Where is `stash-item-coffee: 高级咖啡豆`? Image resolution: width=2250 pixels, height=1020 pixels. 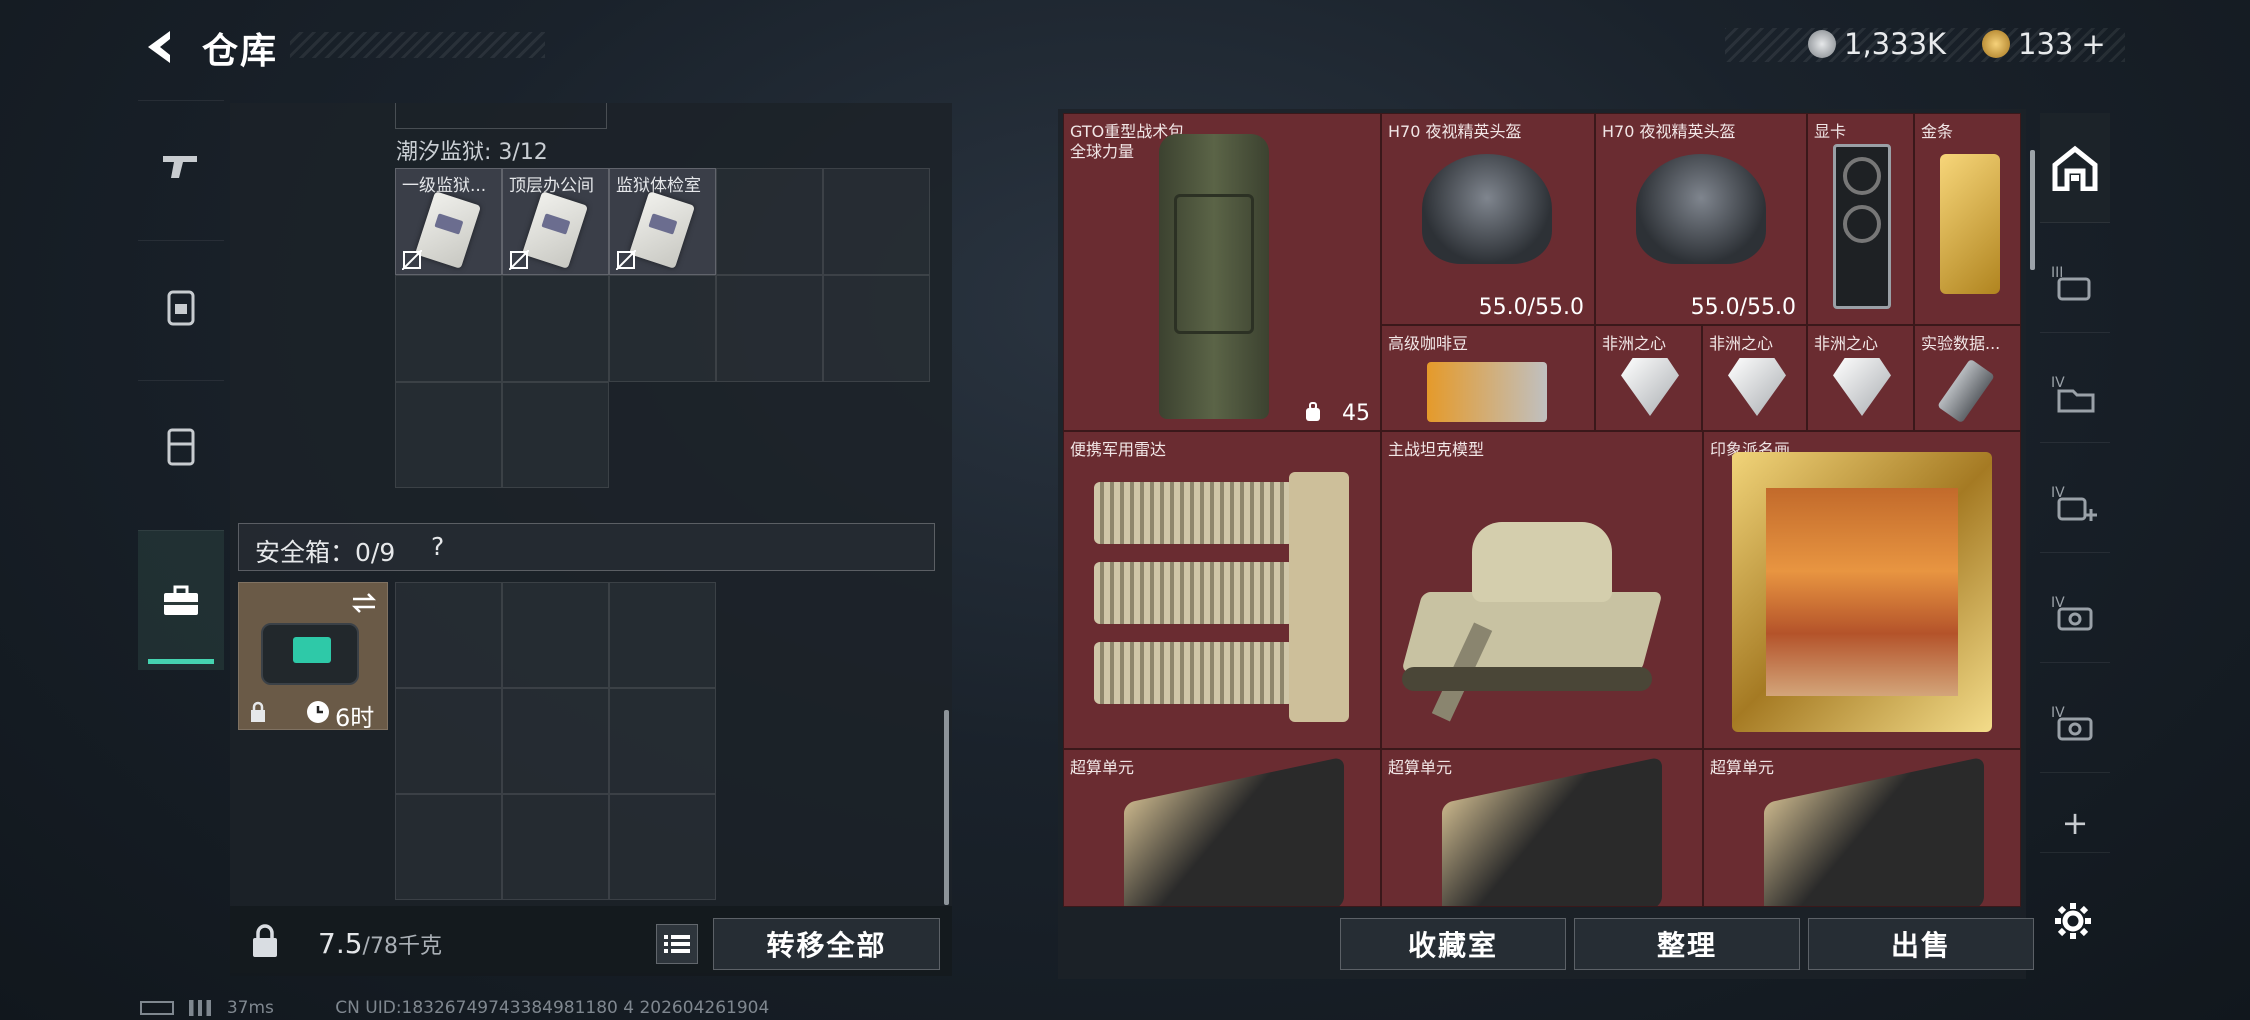
stash-item-coffee: 高级咖啡豆 is located at coordinates (1488, 378).